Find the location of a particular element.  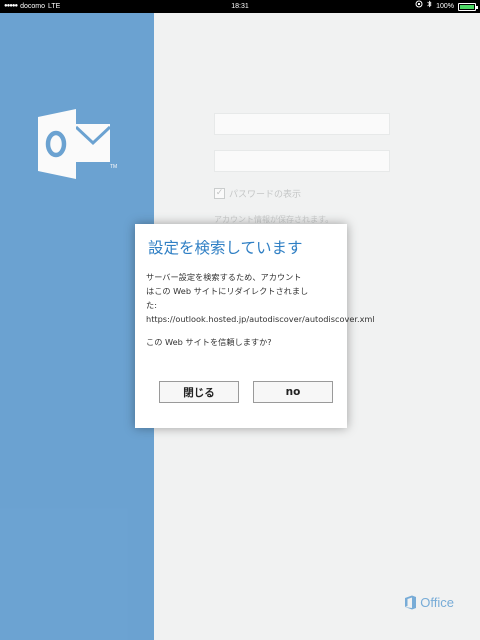

no-button: no is located at coordinates (293, 392).